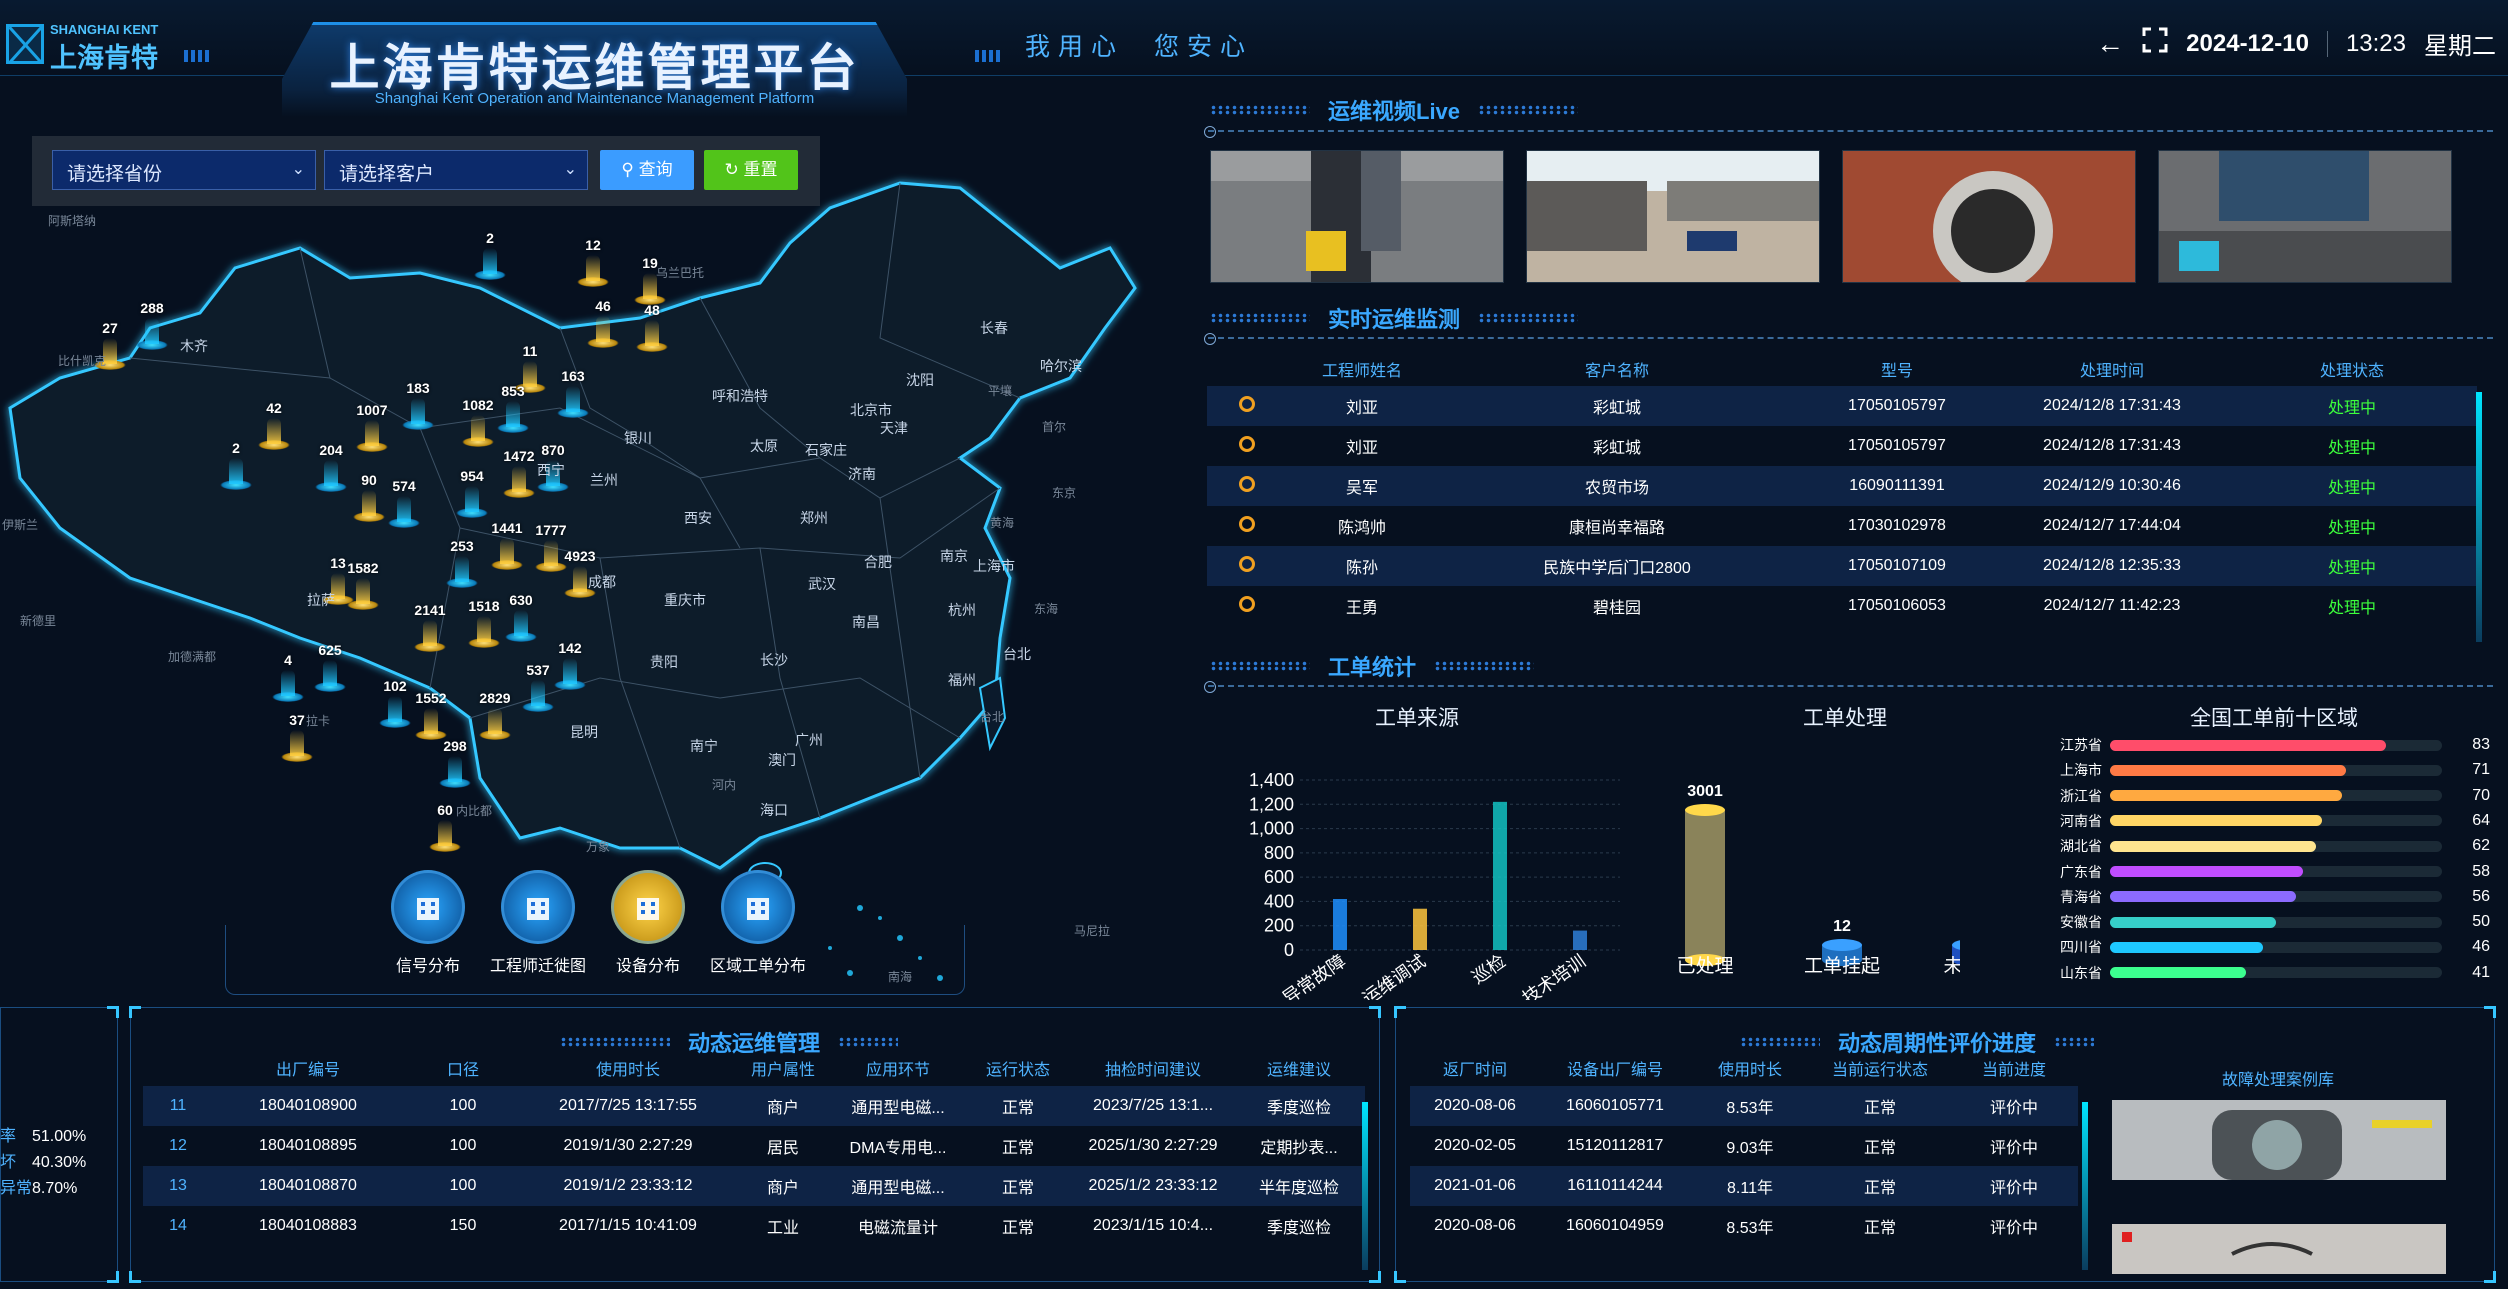  What do you see at coordinates (430, 627) in the screenshot?
I see `map-marker: 2141` at bounding box center [430, 627].